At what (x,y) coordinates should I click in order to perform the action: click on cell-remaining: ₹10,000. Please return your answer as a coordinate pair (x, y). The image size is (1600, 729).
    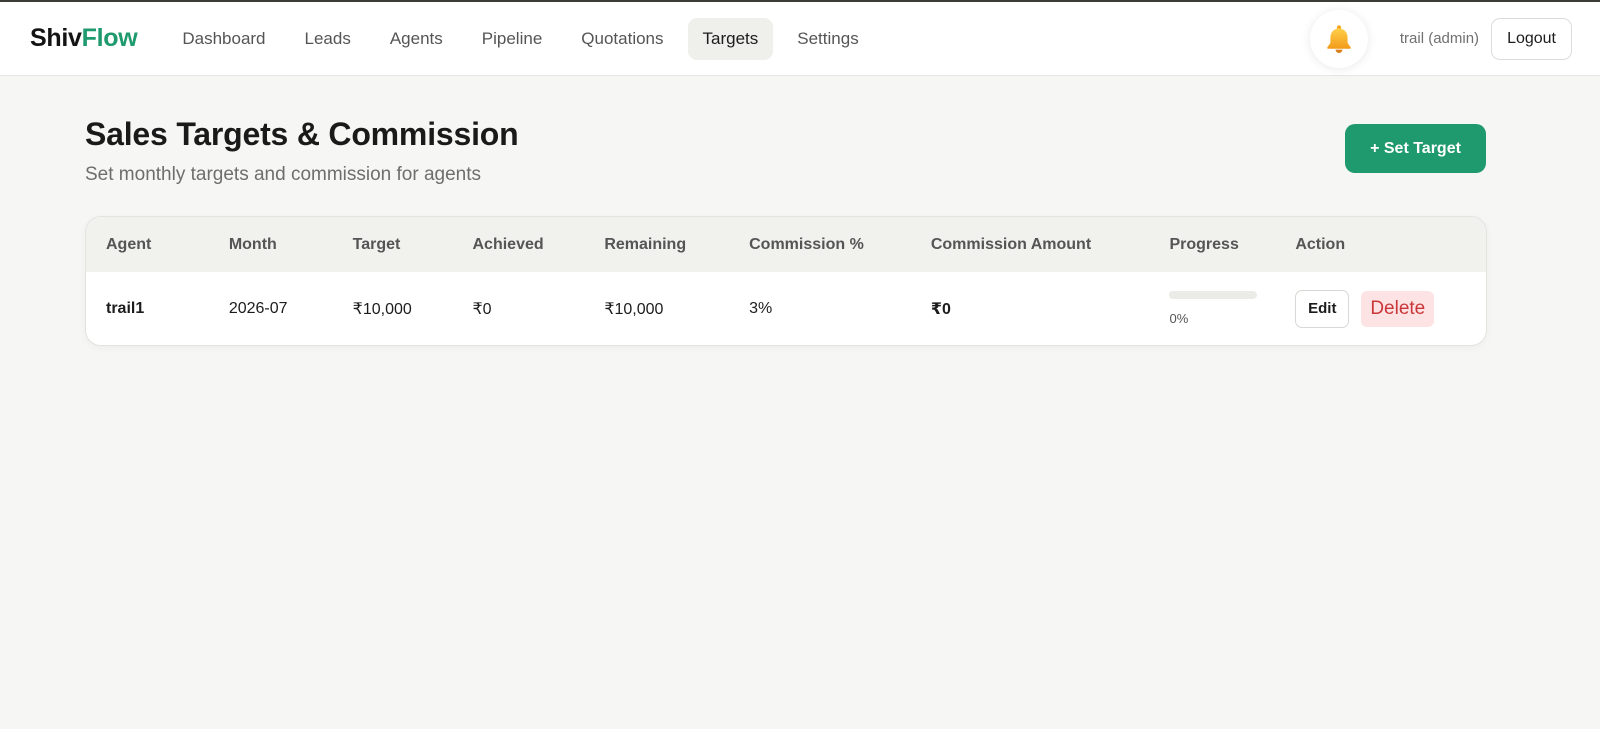
    Looking at the image, I should click on (634, 309).